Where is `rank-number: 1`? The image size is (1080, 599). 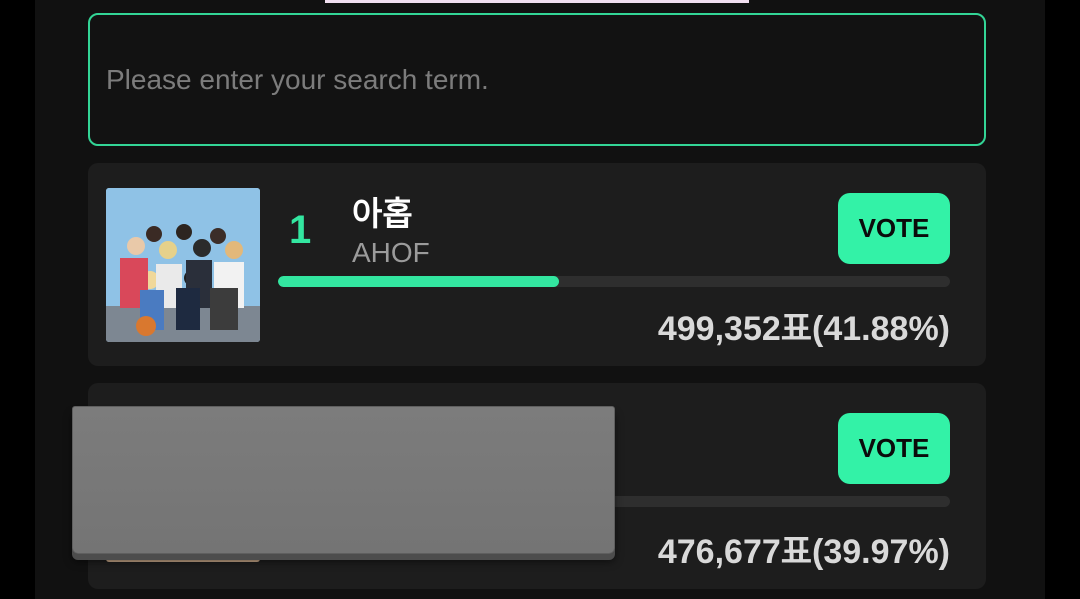 rank-number: 1 is located at coordinates (300, 230).